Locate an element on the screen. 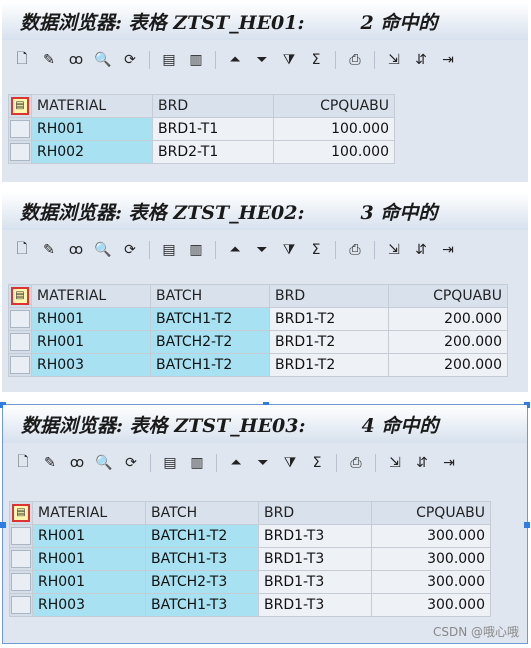 The height and width of the screenshot is (648, 531). cell: BATCH2-T3 is located at coordinates (202, 582).